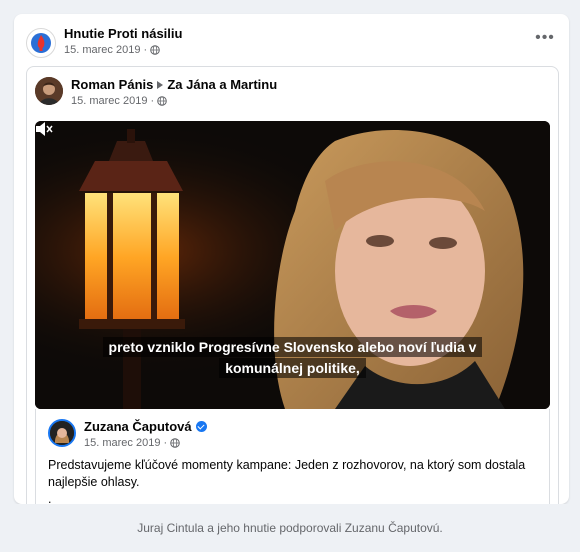 This screenshot has height=552, width=580. I want to click on post-meta: 15. marec 2019 ·, so click(112, 50).